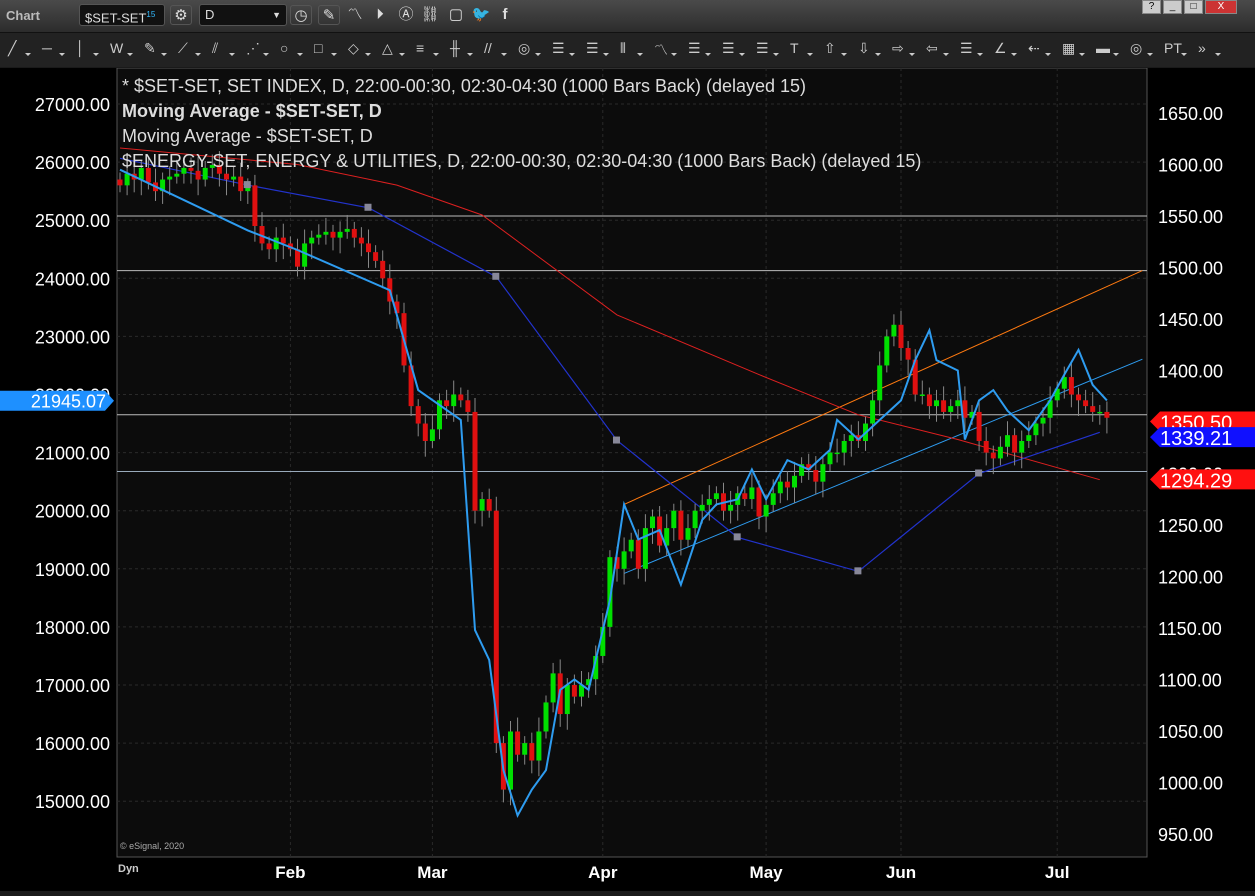 The width and height of the screenshot is (1255, 896). I want to click on left-axis-tick: 25000.00, so click(72, 221).